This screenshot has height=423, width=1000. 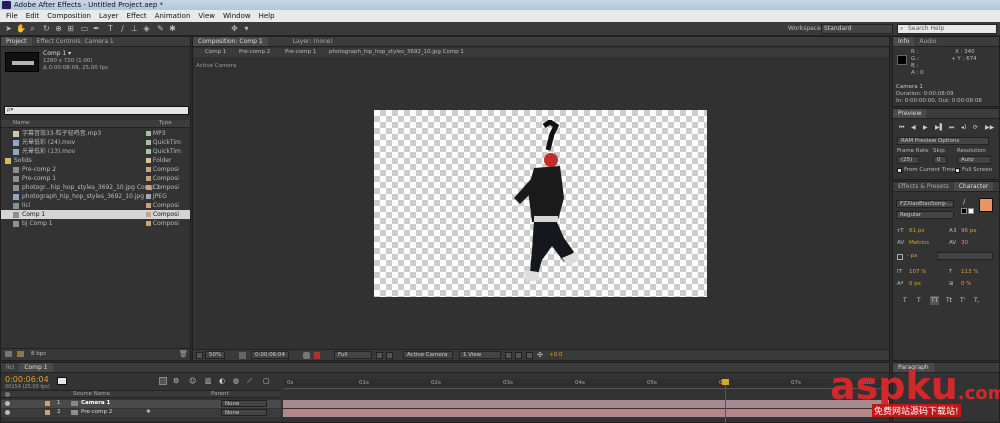 I want to click on fill-color-swatch, so click(x=986, y=205).